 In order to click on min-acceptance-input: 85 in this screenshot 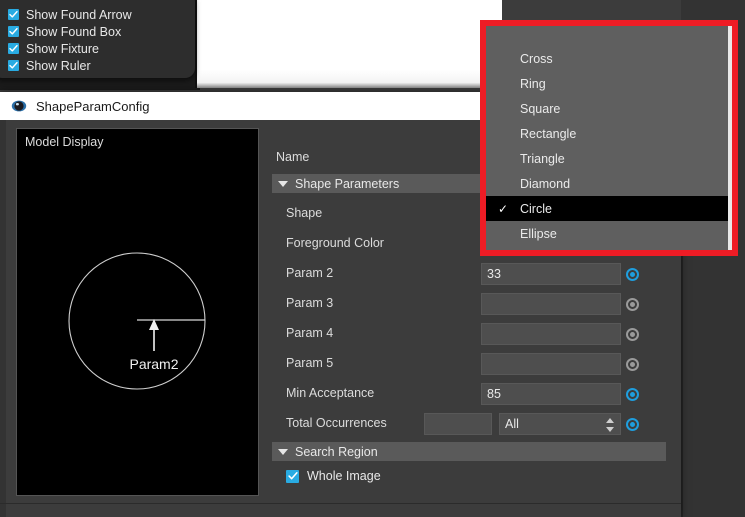, I will do `click(551, 394)`.